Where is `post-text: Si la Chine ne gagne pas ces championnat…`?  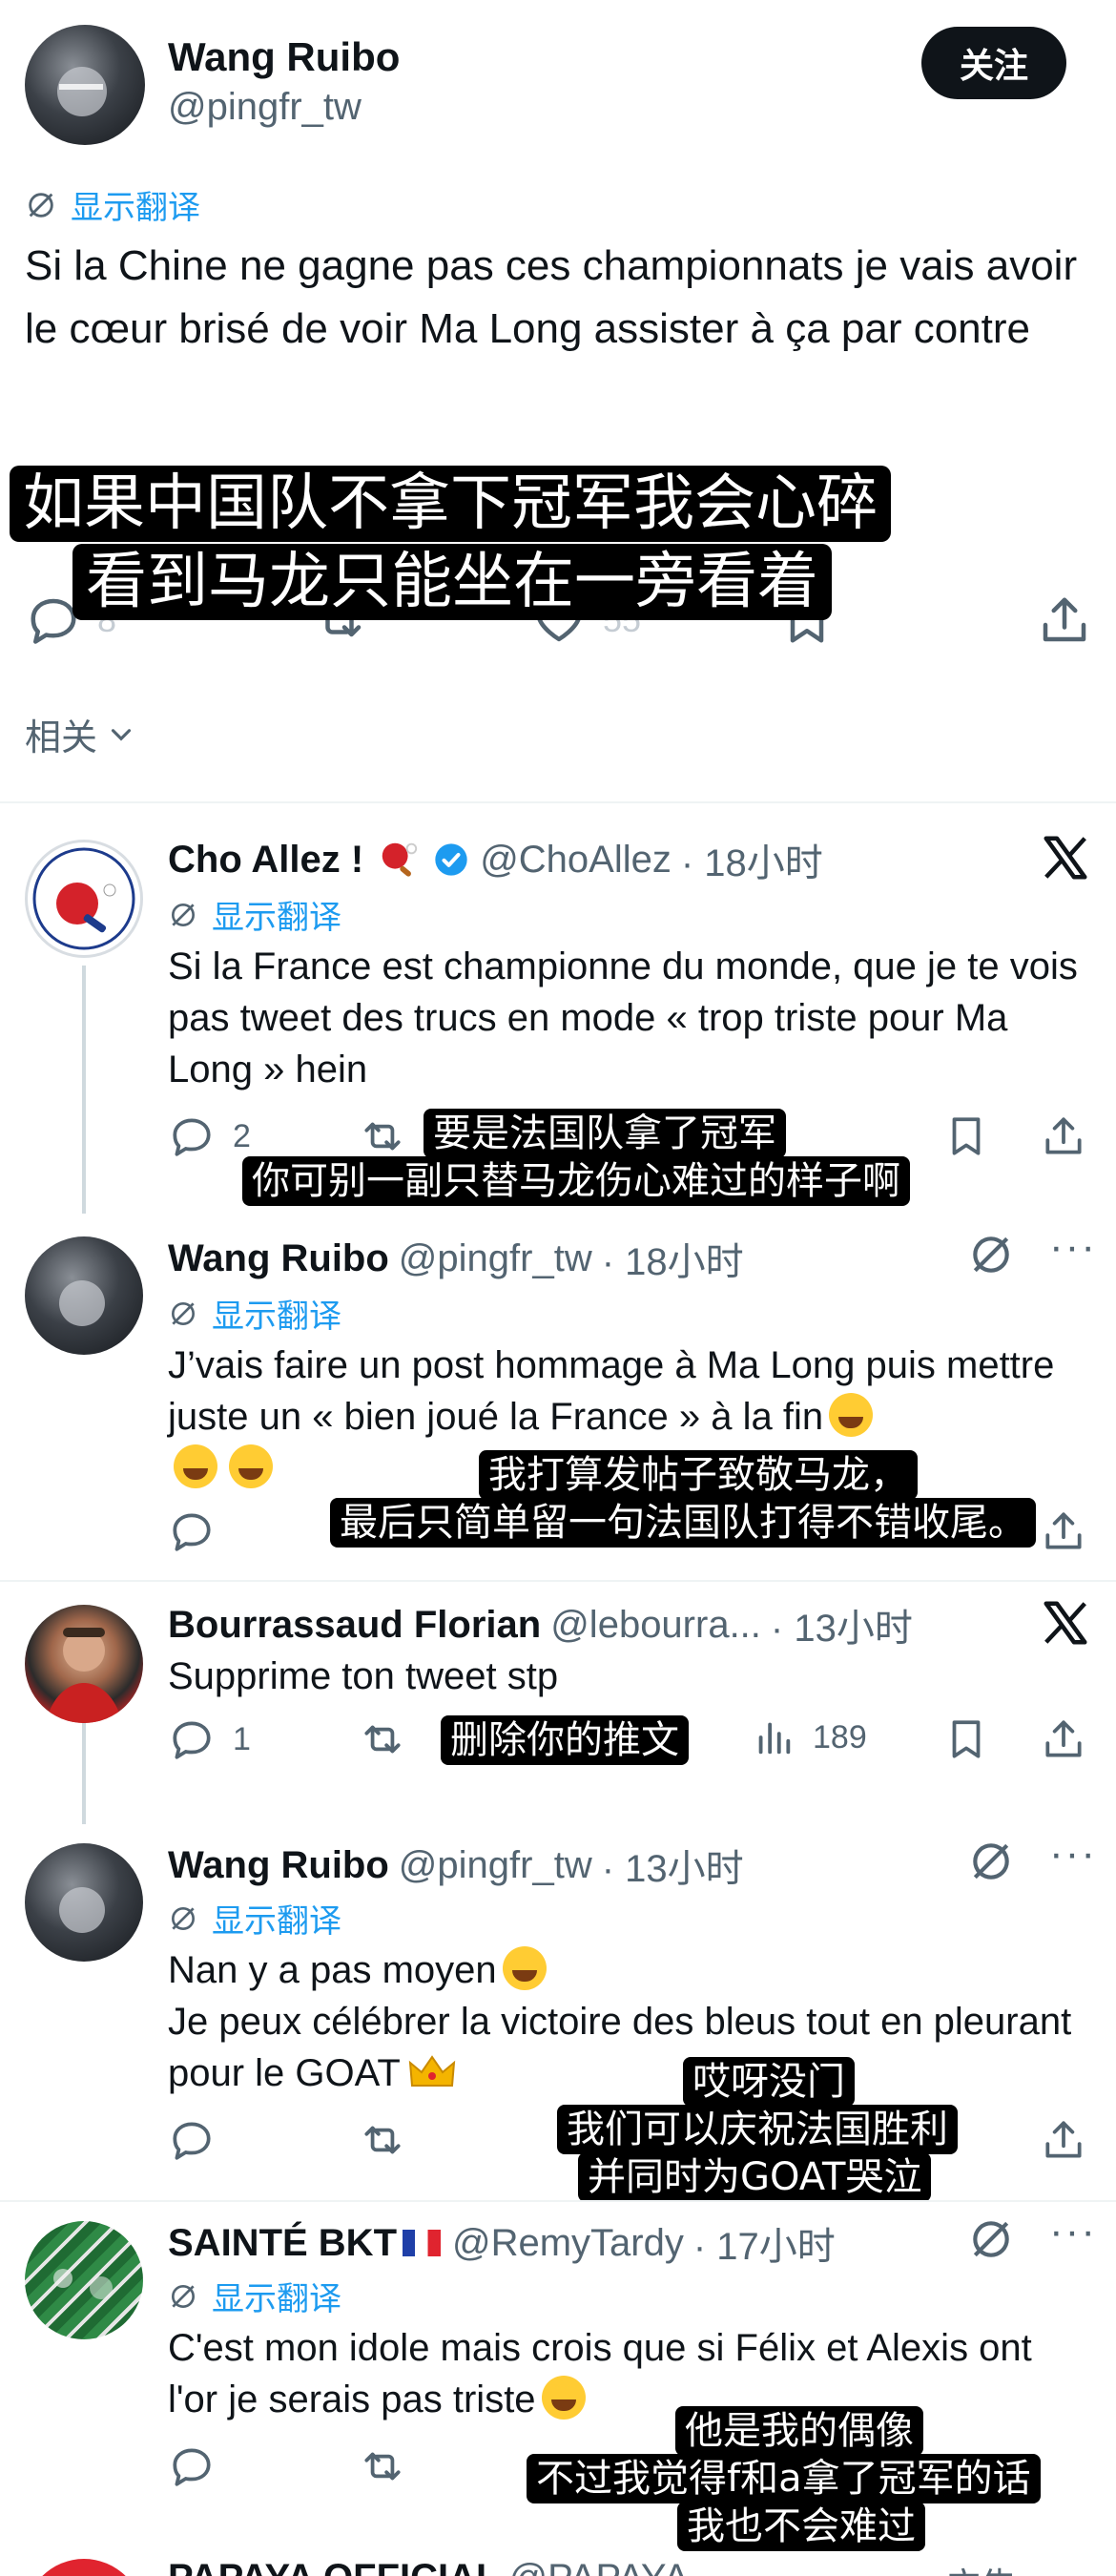
post-text: Si la Chine ne gagne pas ces championnat… is located at coordinates (551, 297).